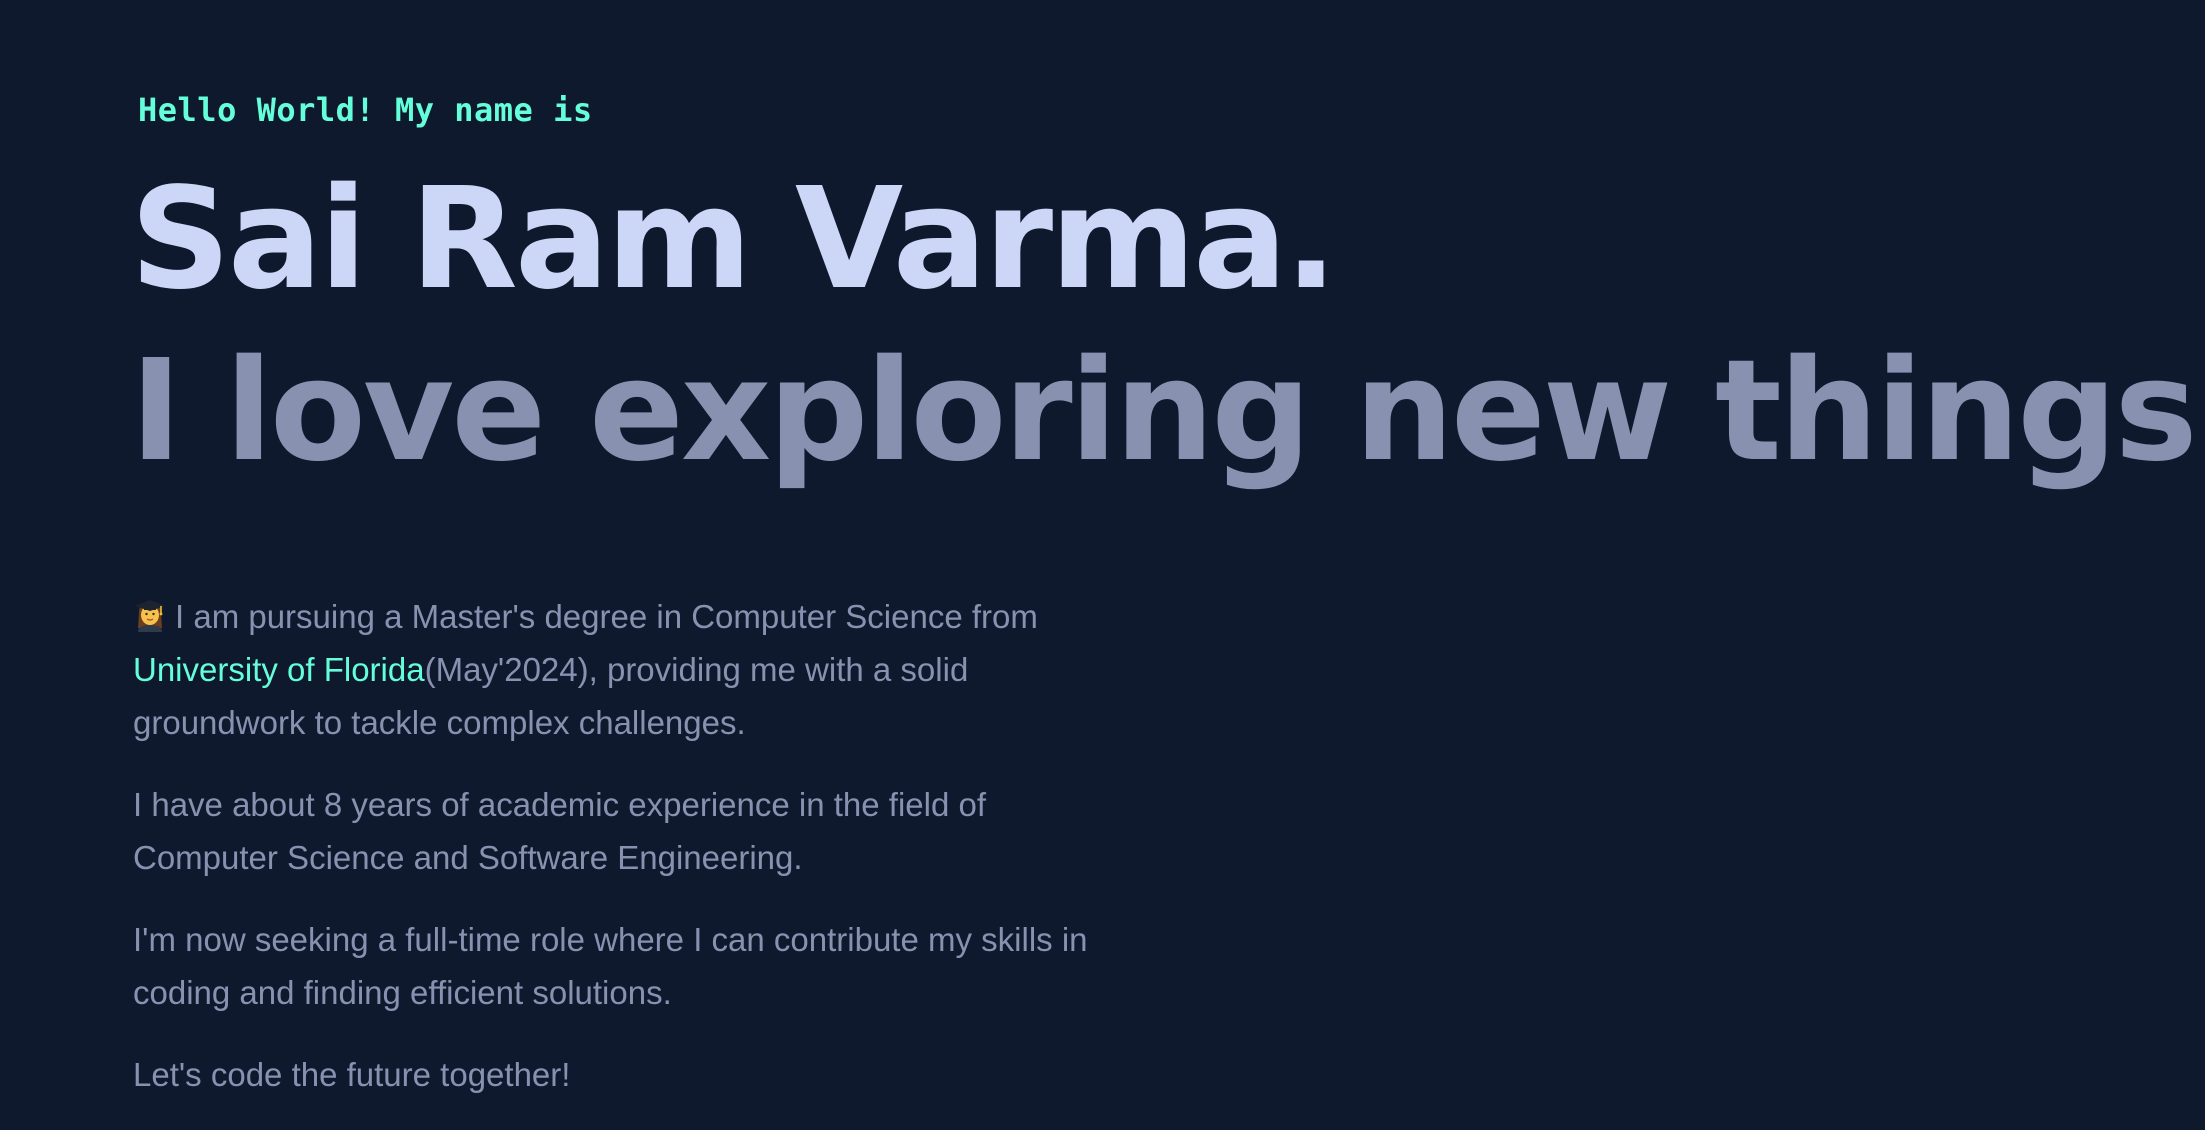 This screenshot has width=2205, height=1130. What do you see at coordinates (352, 1074) in the screenshot?
I see `about-paragraph-closing: Let's code the future together!` at bounding box center [352, 1074].